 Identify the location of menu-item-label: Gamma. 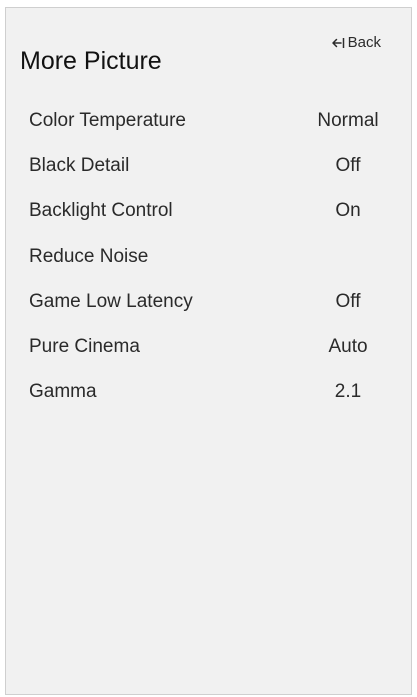
(63, 392).